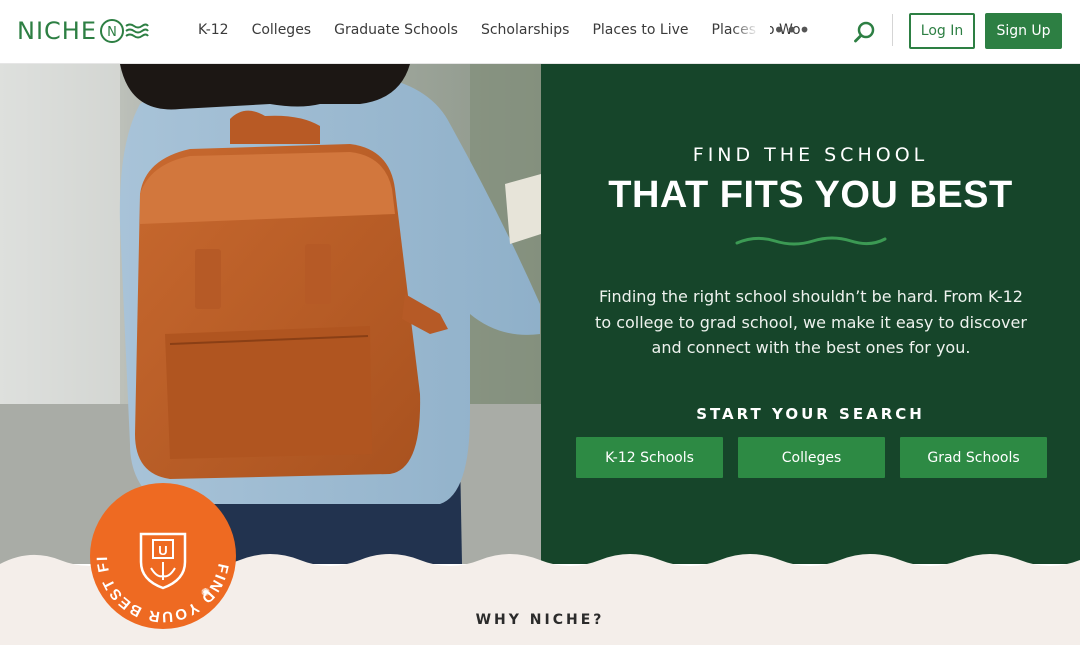 Image resolution: width=1080 pixels, height=645 pixels. What do you see at coordinates (162, 550) in the screenshot?
I see `svg-text: U` at bounding box center [162, 550].